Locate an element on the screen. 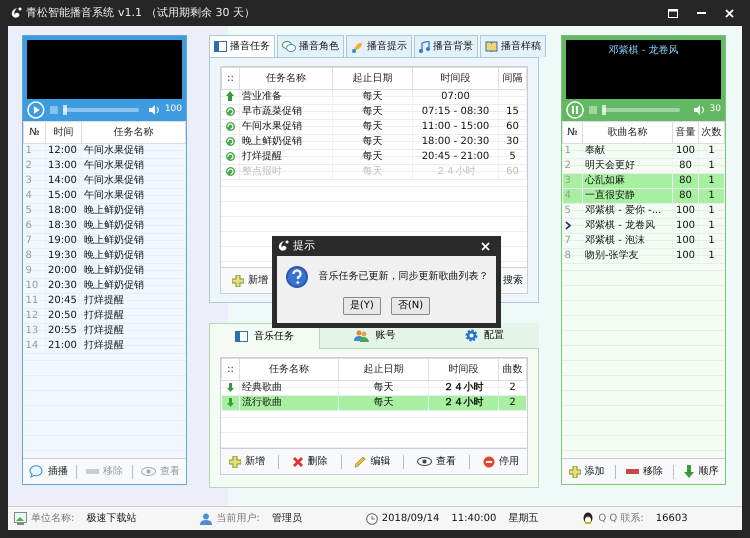 The image size is (750, 538). picture-frame-icon is located at coordinates (20, 518).